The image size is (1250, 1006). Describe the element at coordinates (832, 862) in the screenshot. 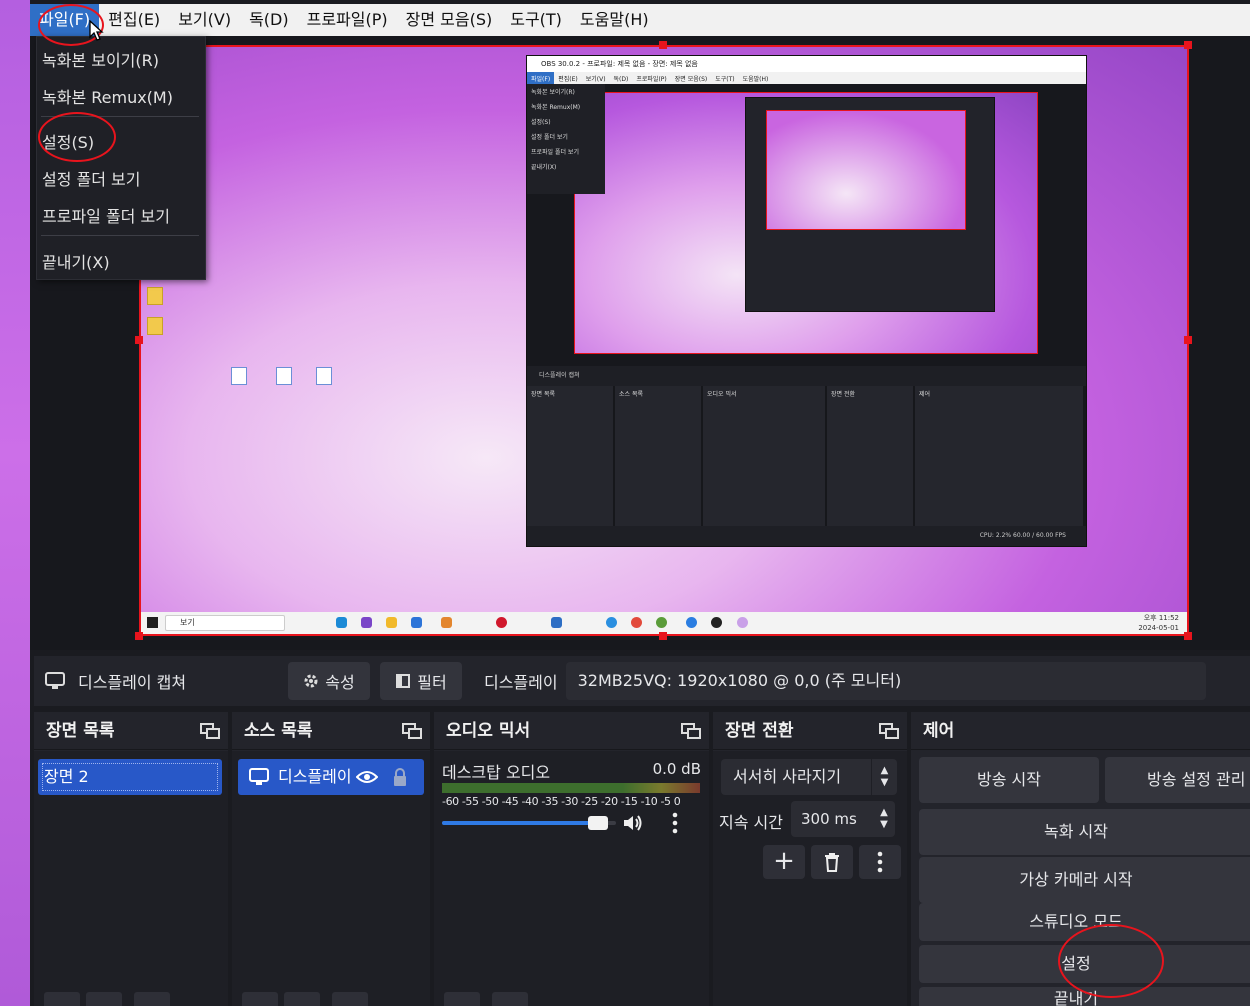

I see `remove-transition-button` at that location.